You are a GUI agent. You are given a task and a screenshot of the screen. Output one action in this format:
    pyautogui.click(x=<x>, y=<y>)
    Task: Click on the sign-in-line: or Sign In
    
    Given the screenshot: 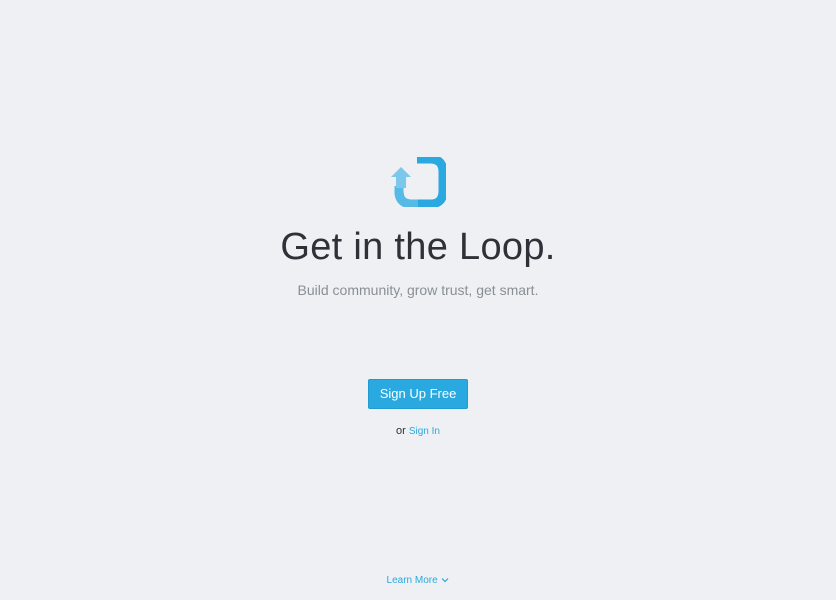 What is the action you would take?
    pyautogui.click(x=418, y=431)
    